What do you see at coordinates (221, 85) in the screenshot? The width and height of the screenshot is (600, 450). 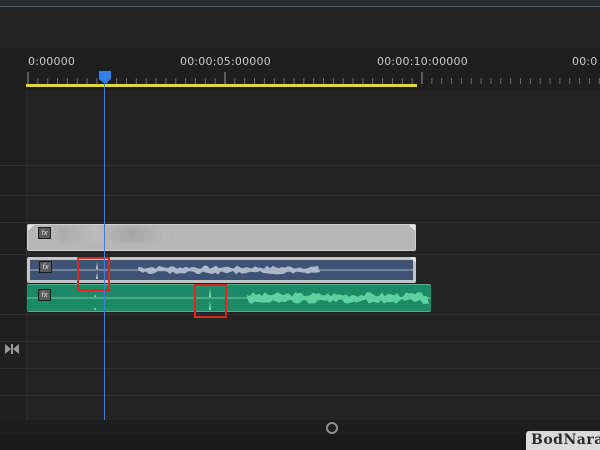 I see `work-area-bar` at bounding box center [221, 85].